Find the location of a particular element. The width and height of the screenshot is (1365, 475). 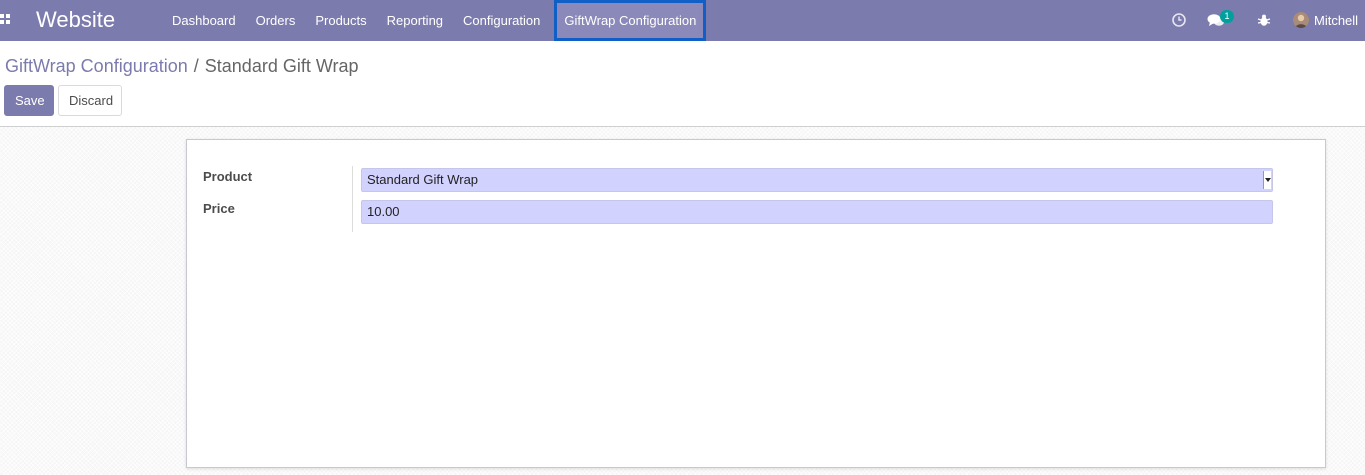

label-divider is located at coordinates (352, 199).